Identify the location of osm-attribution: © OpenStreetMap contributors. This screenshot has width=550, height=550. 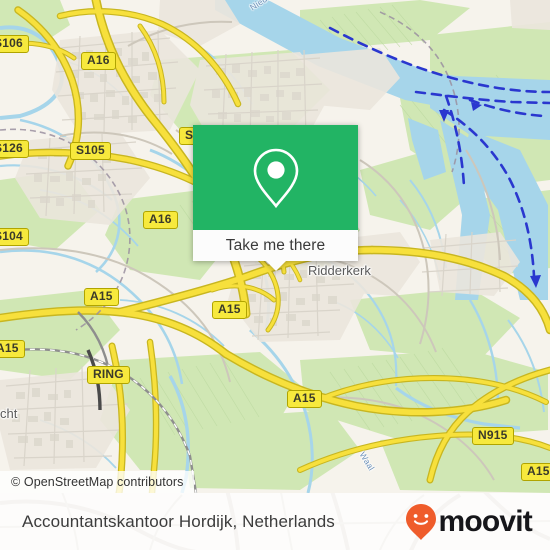
(97, 482).